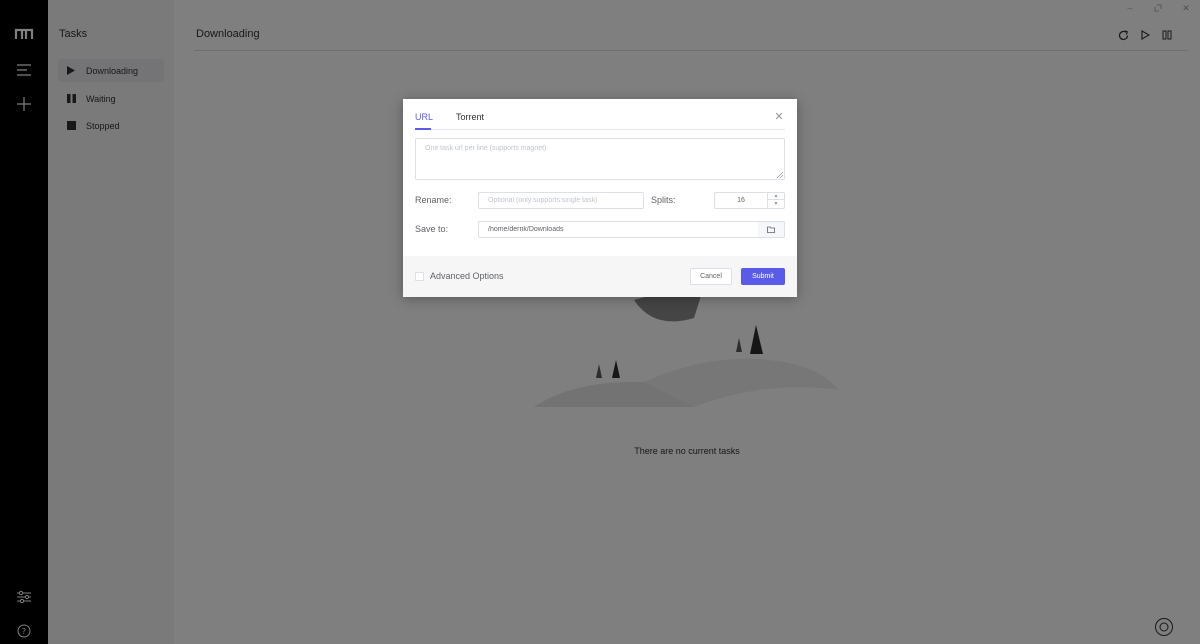 Image resolution: width=1200 pixels, height=644 pixels. I want to click on save-to-input, so click(618, 229).